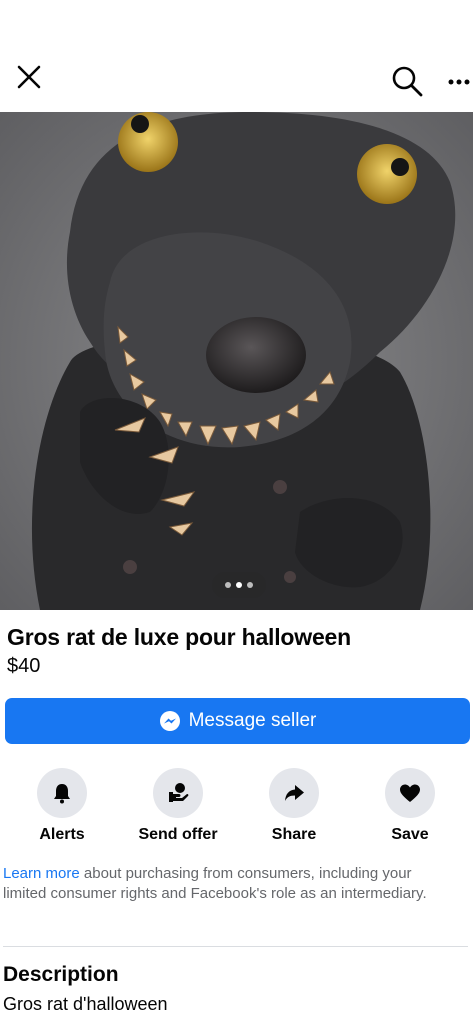 Image resolution: width=473 pixels, height=1024 pixels. I want to click on send-offer-button: Send offer, so click(178, 806).